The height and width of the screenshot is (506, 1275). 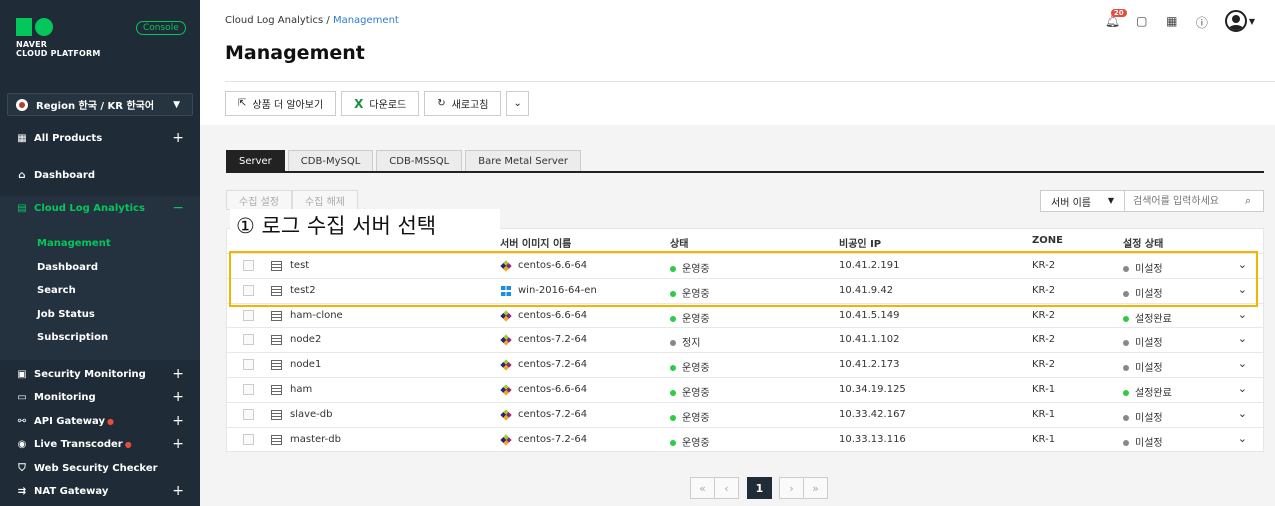 I want to click on tab-bare-metal-server: Bare Metal Server, so click(x=523, y=161).